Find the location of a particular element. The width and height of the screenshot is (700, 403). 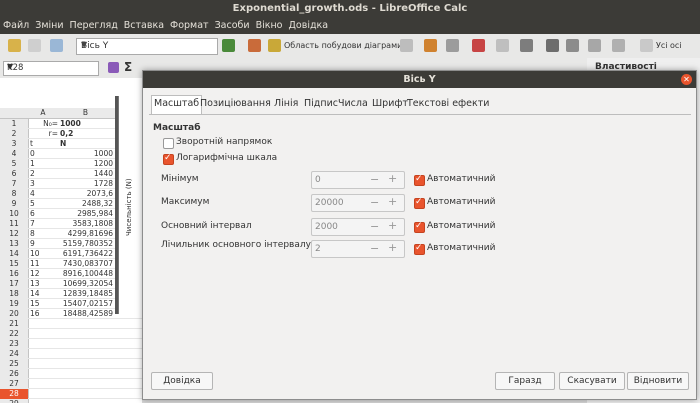

chart-preview: Чисельність (N) is located at coordinates (130, 205).